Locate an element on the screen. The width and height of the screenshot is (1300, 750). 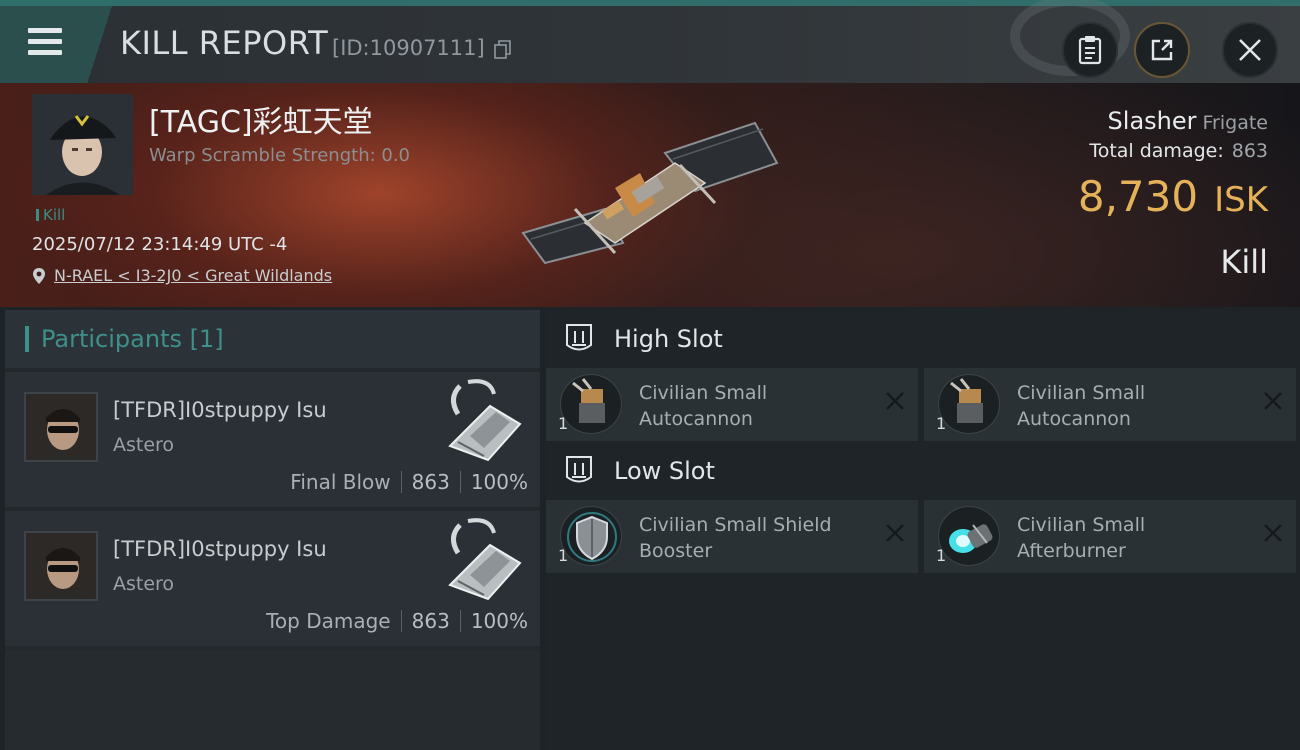
isk-value: 8,730 ISK is located at coordinates (1173, 196).